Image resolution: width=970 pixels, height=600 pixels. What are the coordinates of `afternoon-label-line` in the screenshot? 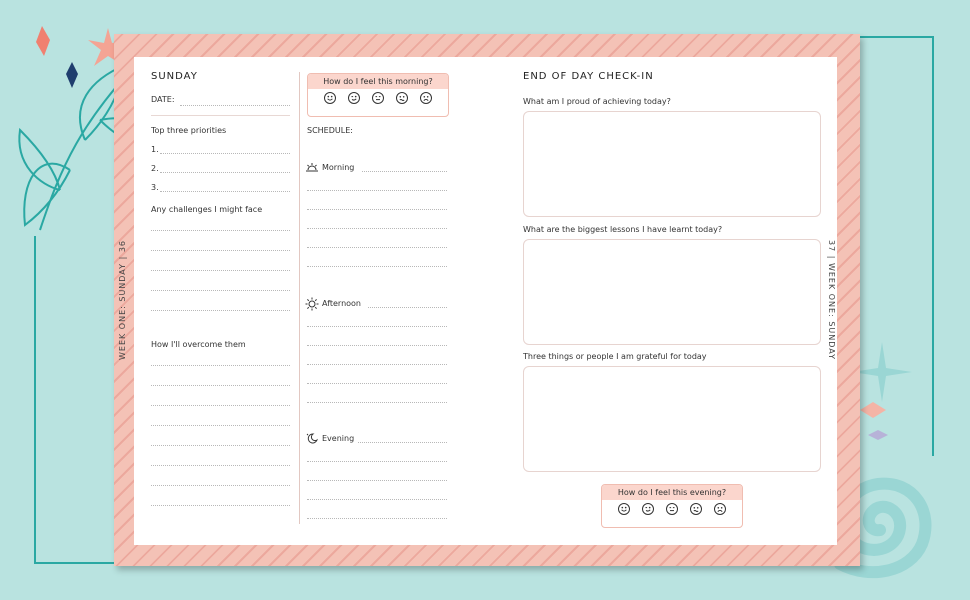 It's located at (407, 307).